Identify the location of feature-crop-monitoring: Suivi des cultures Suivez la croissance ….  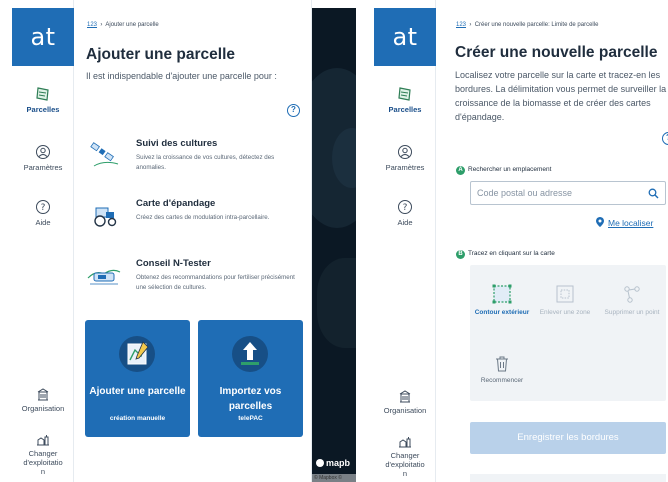
(194, 161).